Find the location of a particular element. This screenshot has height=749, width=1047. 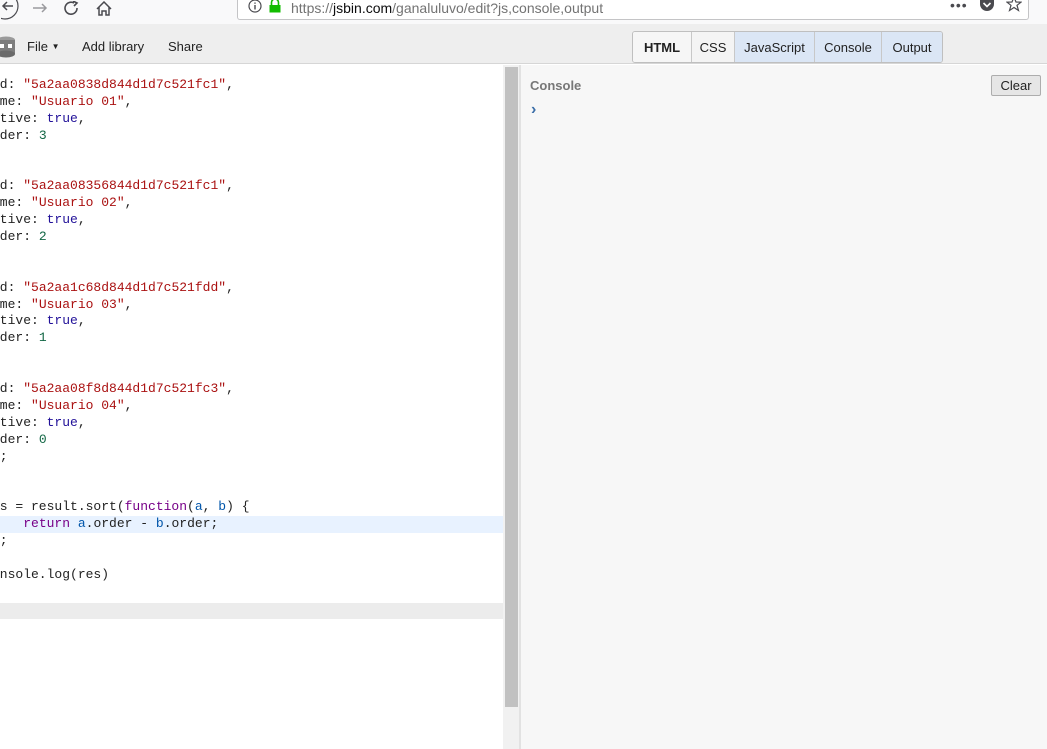

code-line: ]; is located at coordinates (251, 457).